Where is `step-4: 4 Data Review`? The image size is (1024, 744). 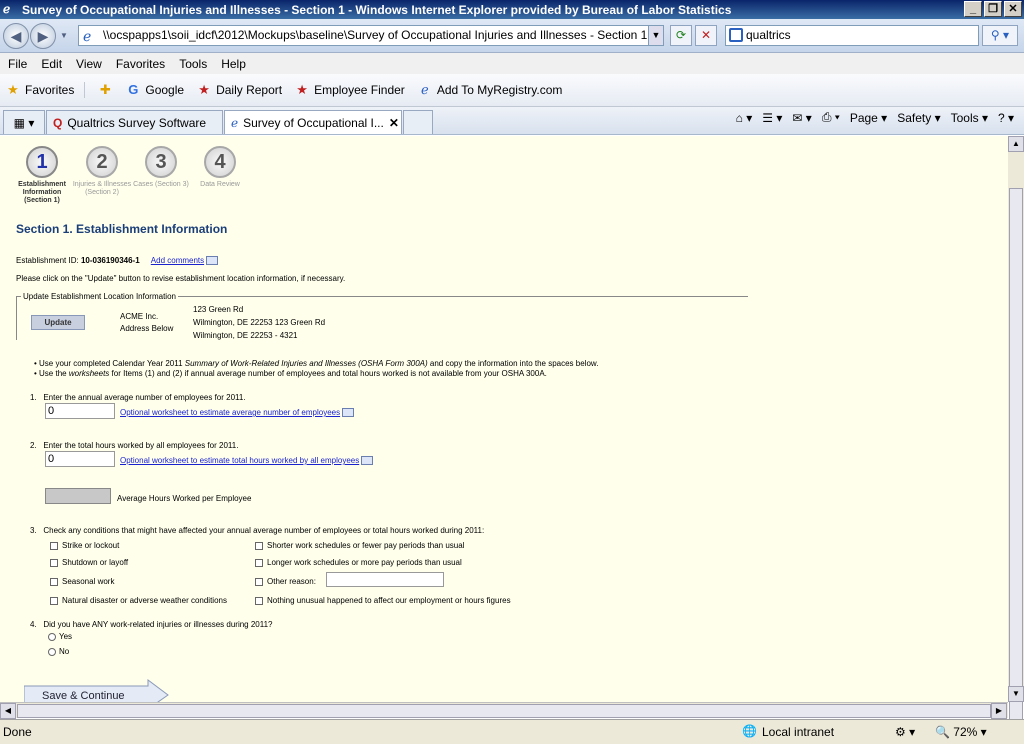
step-4: 4 Data Review is located at coordinates (220, 167).